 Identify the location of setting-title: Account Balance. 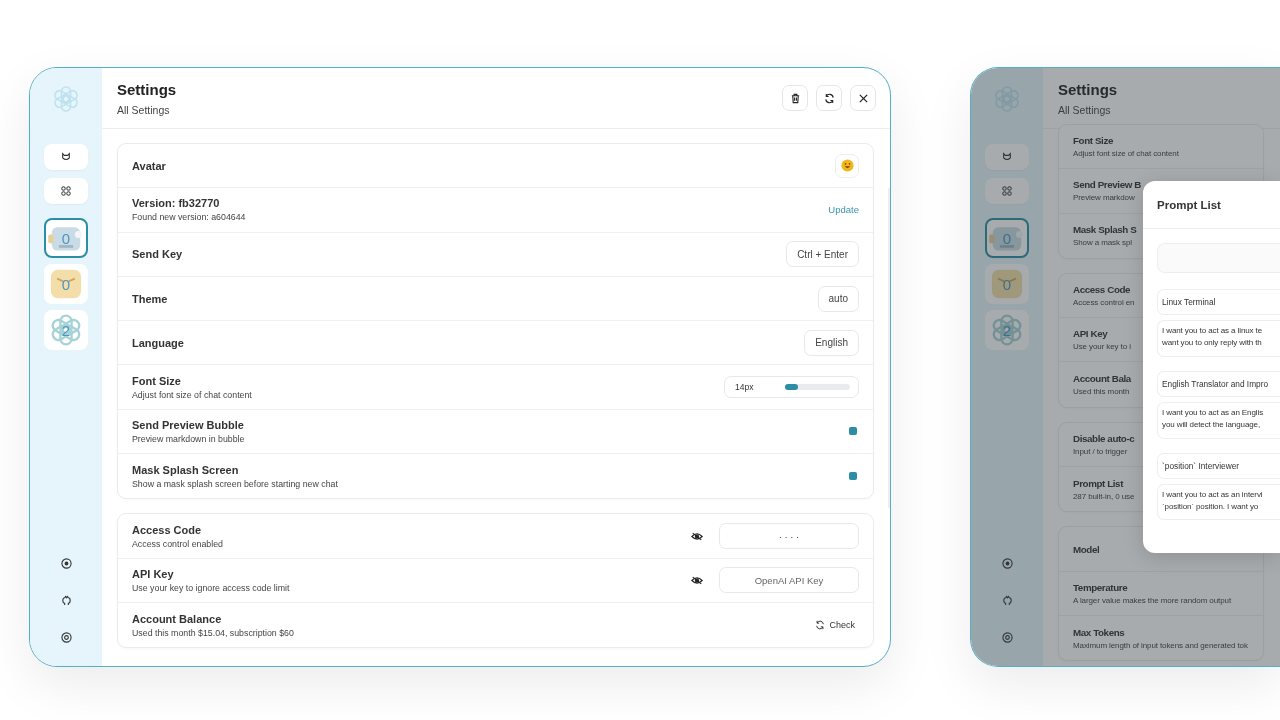
(177, 618).